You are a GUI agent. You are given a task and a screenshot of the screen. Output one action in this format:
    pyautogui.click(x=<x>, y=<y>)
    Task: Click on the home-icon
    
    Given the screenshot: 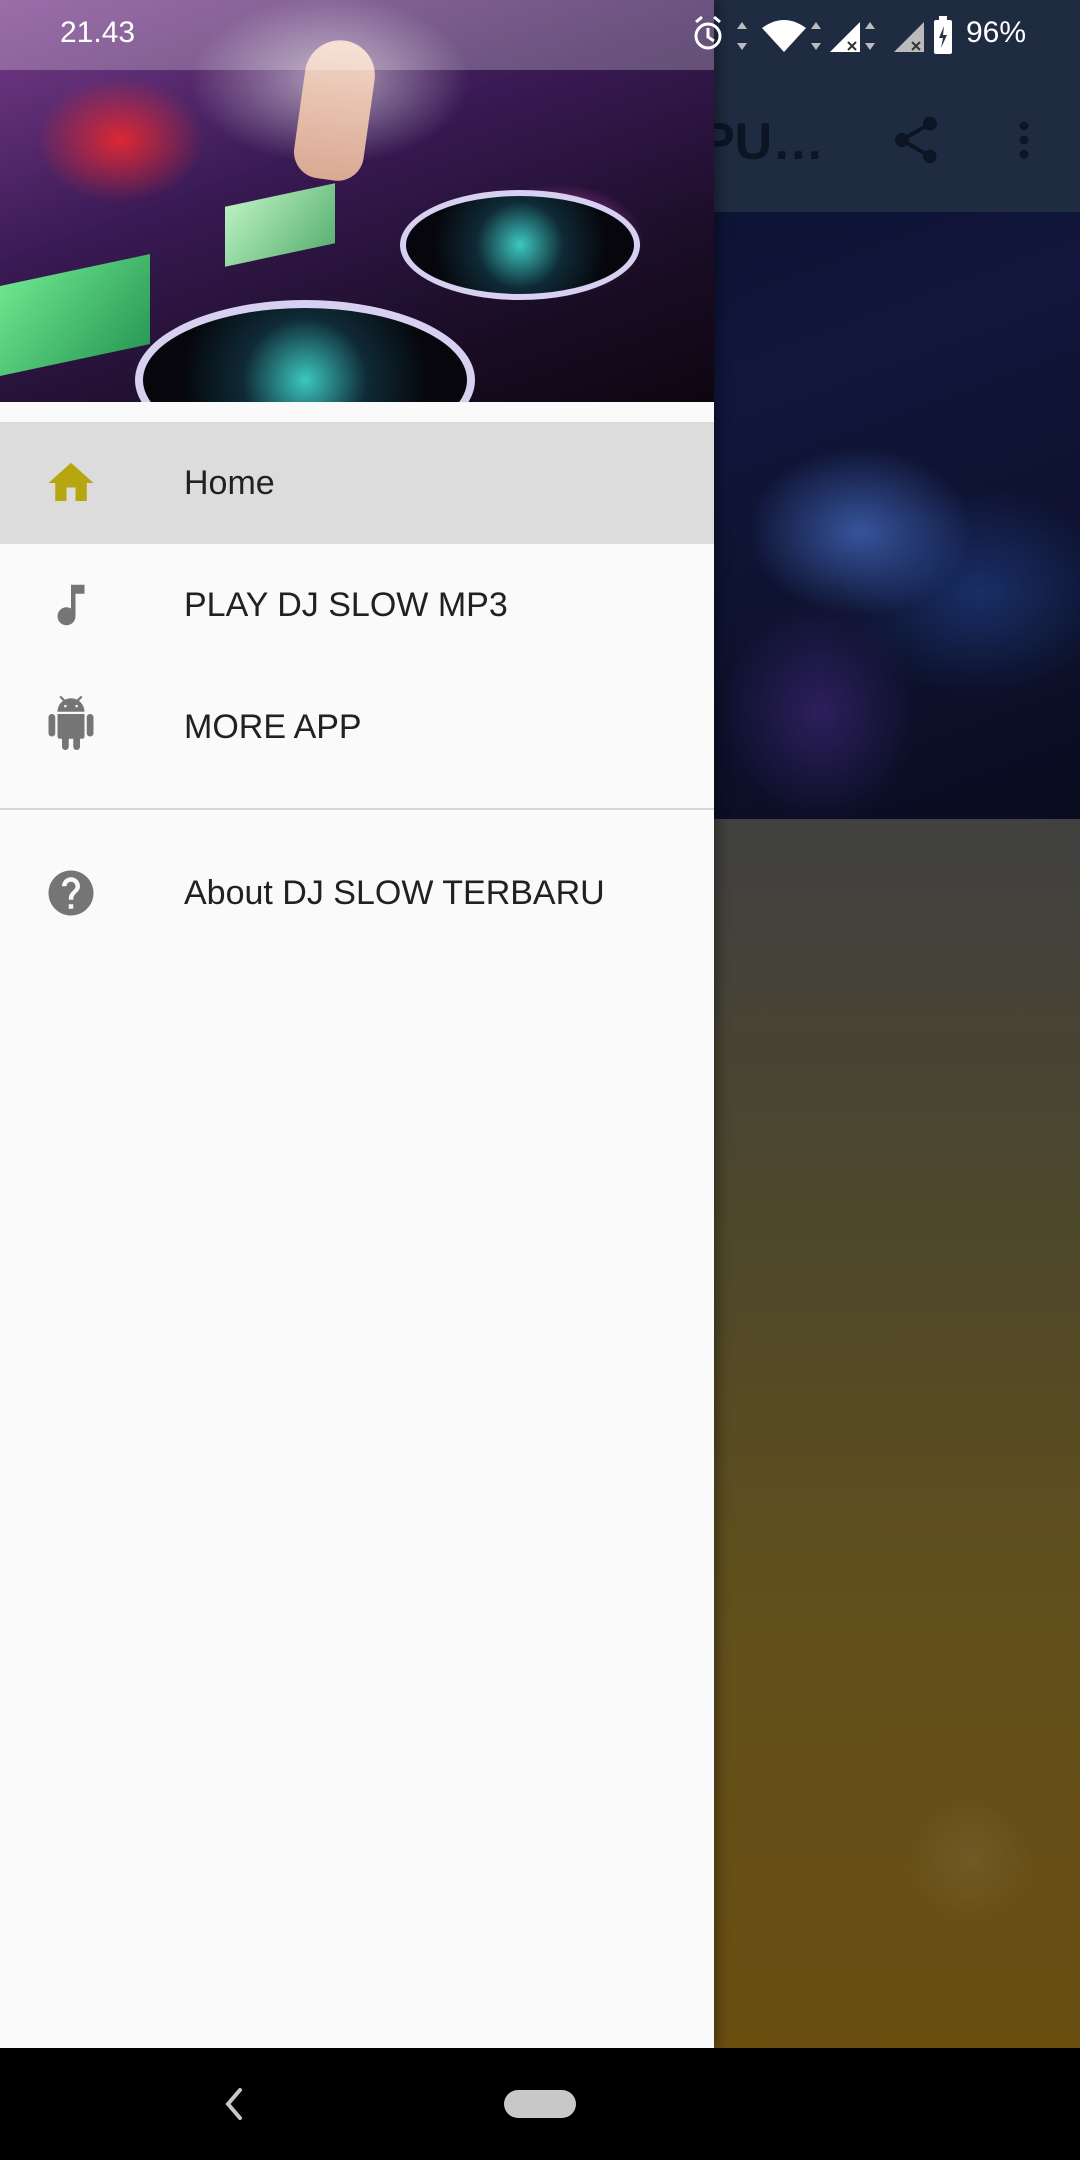 What is the action you would take?
    pyautogui.click(x=71, y=481)
    